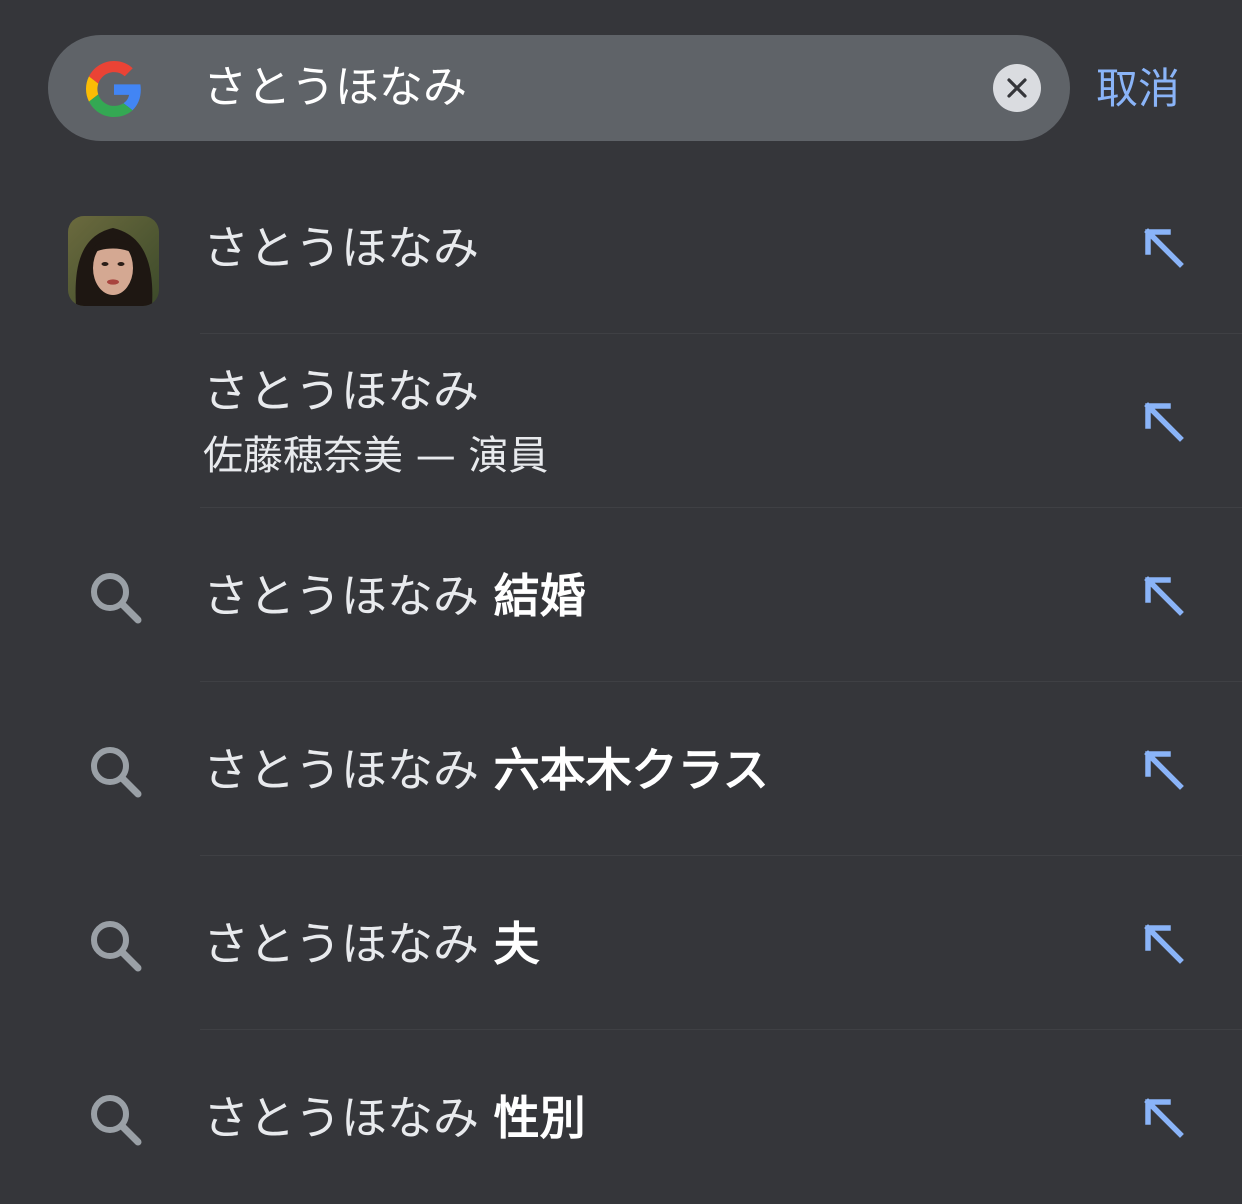 The height and width of the screenshot is (1204, 1242). Describe the element at coordinates (516, 944) in the screenshot. I see `suggestion-suffix-text: 夫` at that location.